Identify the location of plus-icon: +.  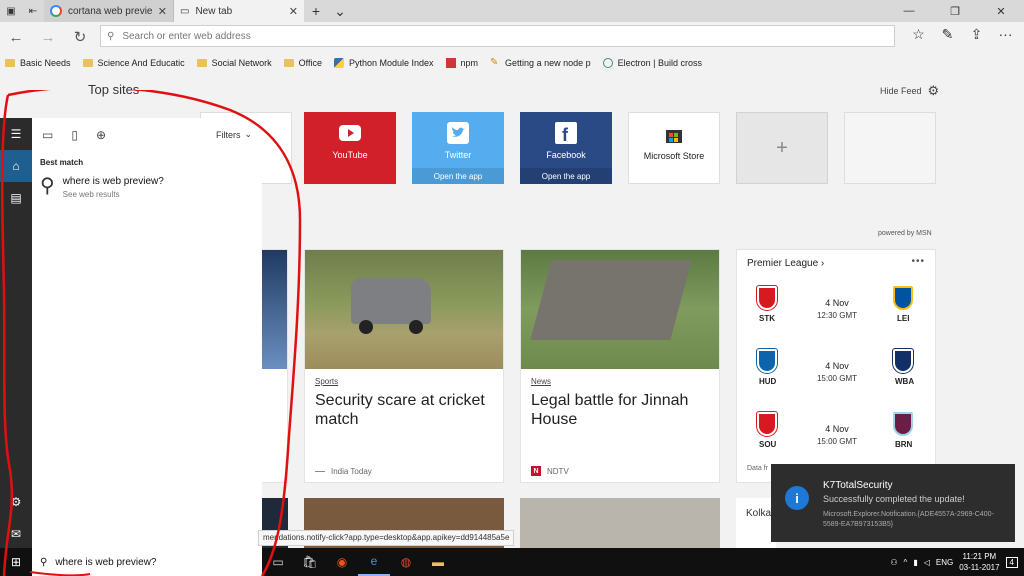
(782, 147).